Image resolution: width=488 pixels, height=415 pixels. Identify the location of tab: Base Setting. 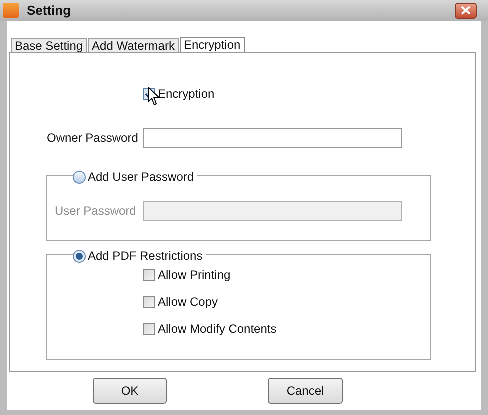
(49, 45).